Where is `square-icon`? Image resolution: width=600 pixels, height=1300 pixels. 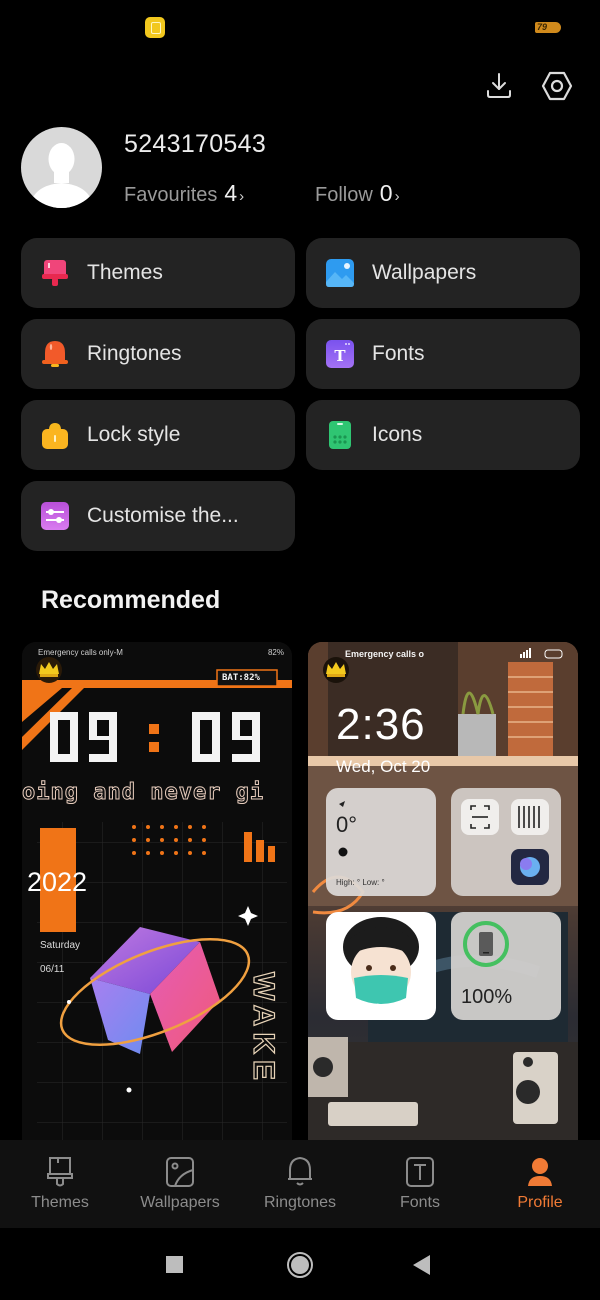 square-icon is located at coordinates (174, 1264).